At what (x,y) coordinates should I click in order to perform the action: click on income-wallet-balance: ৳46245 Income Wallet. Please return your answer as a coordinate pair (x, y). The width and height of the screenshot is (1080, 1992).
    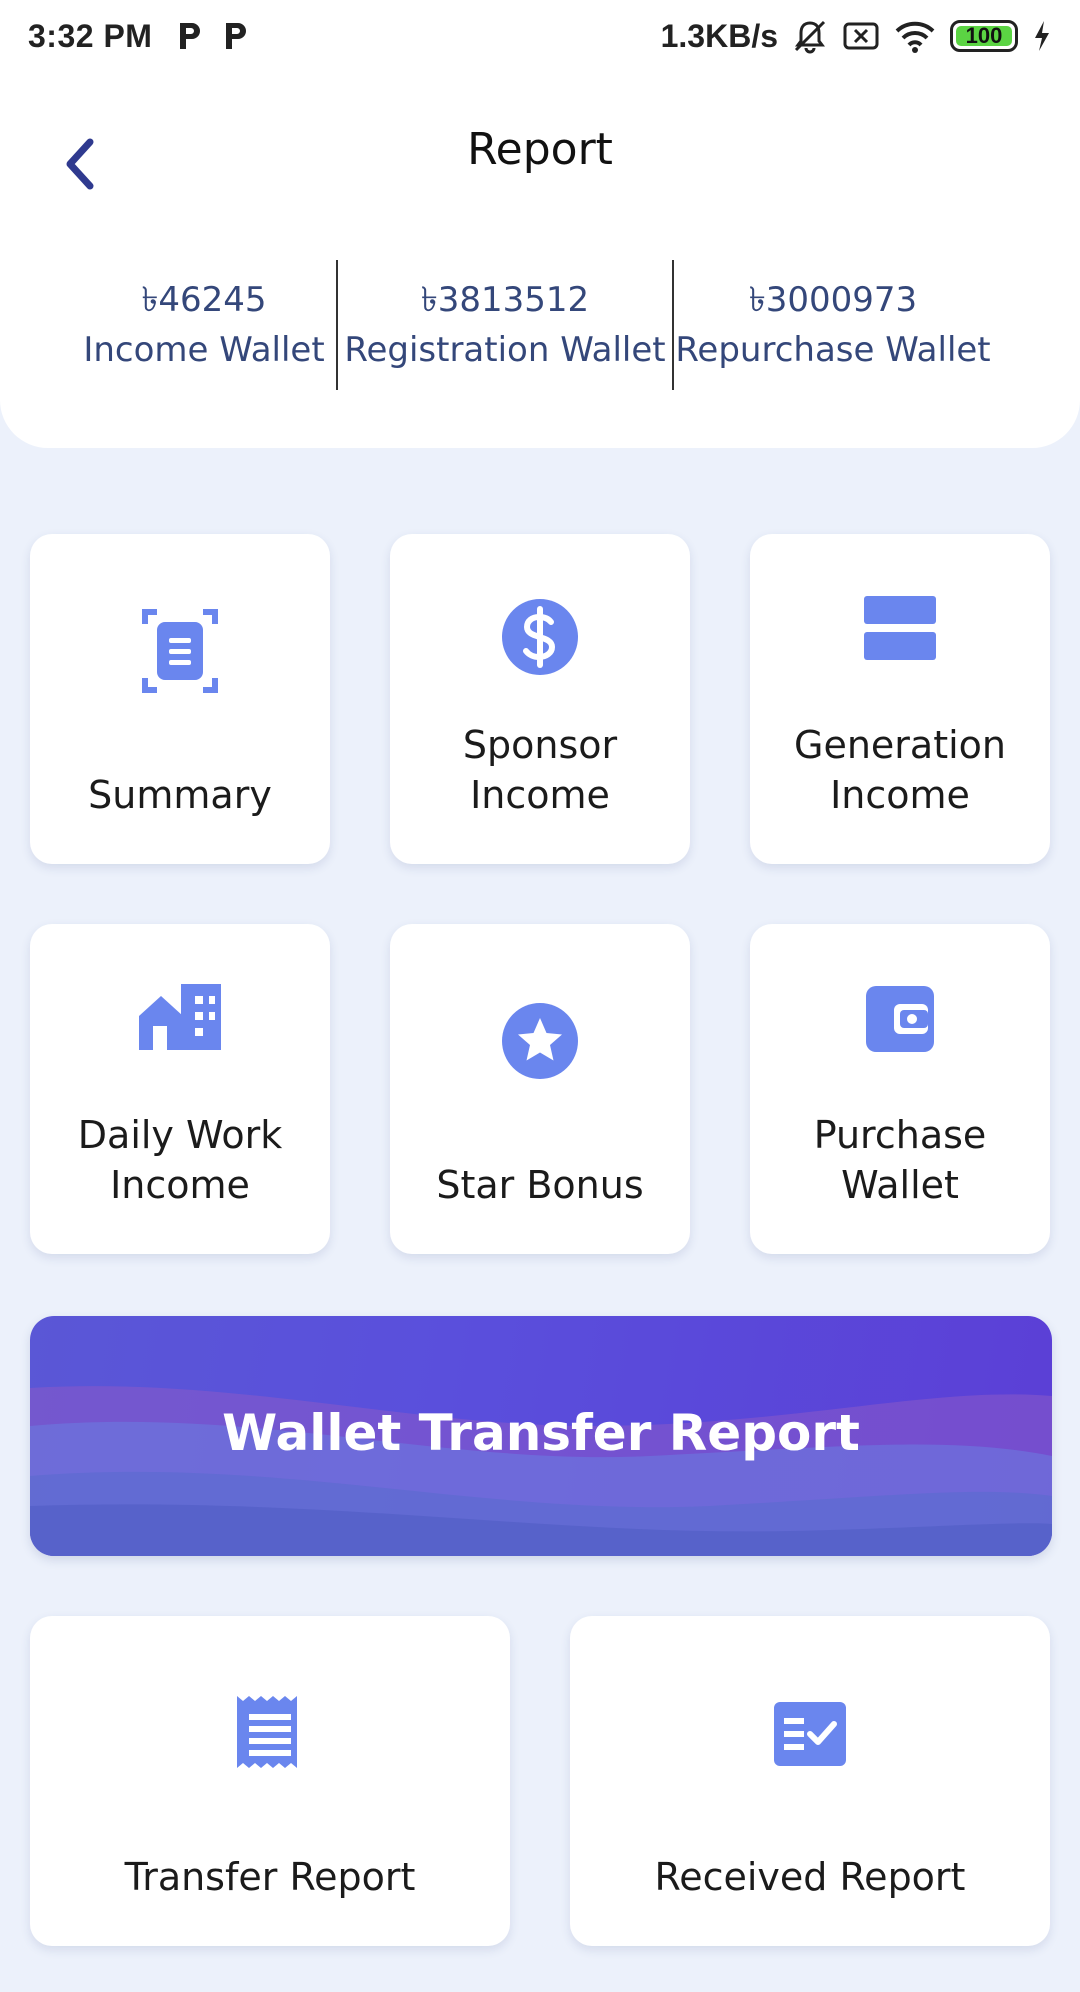
    Looking at the image, I should click on (204, 325).